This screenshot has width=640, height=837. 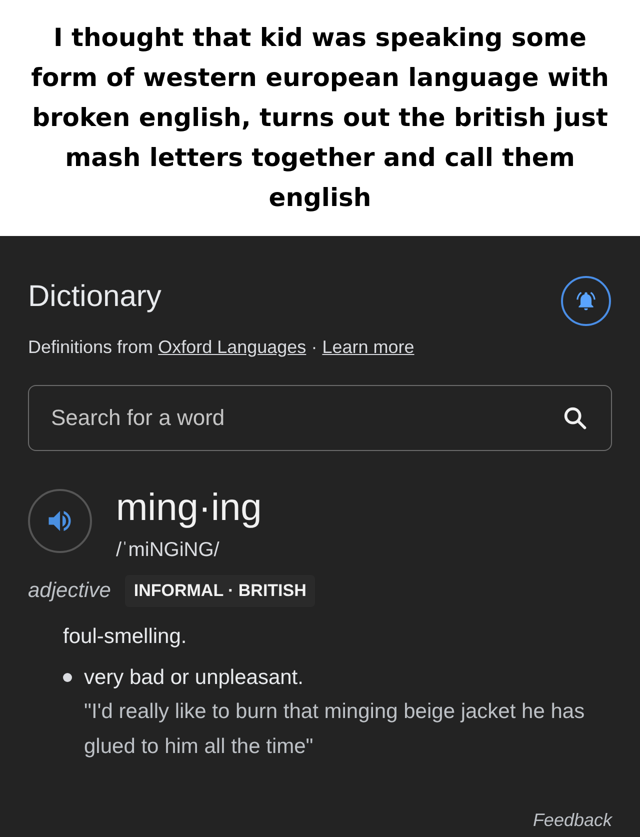 What do you see at coordinates (95, 297) in the screenshot?
I see `dictionary-title: Dictionary` at bounding box center [95, 297].